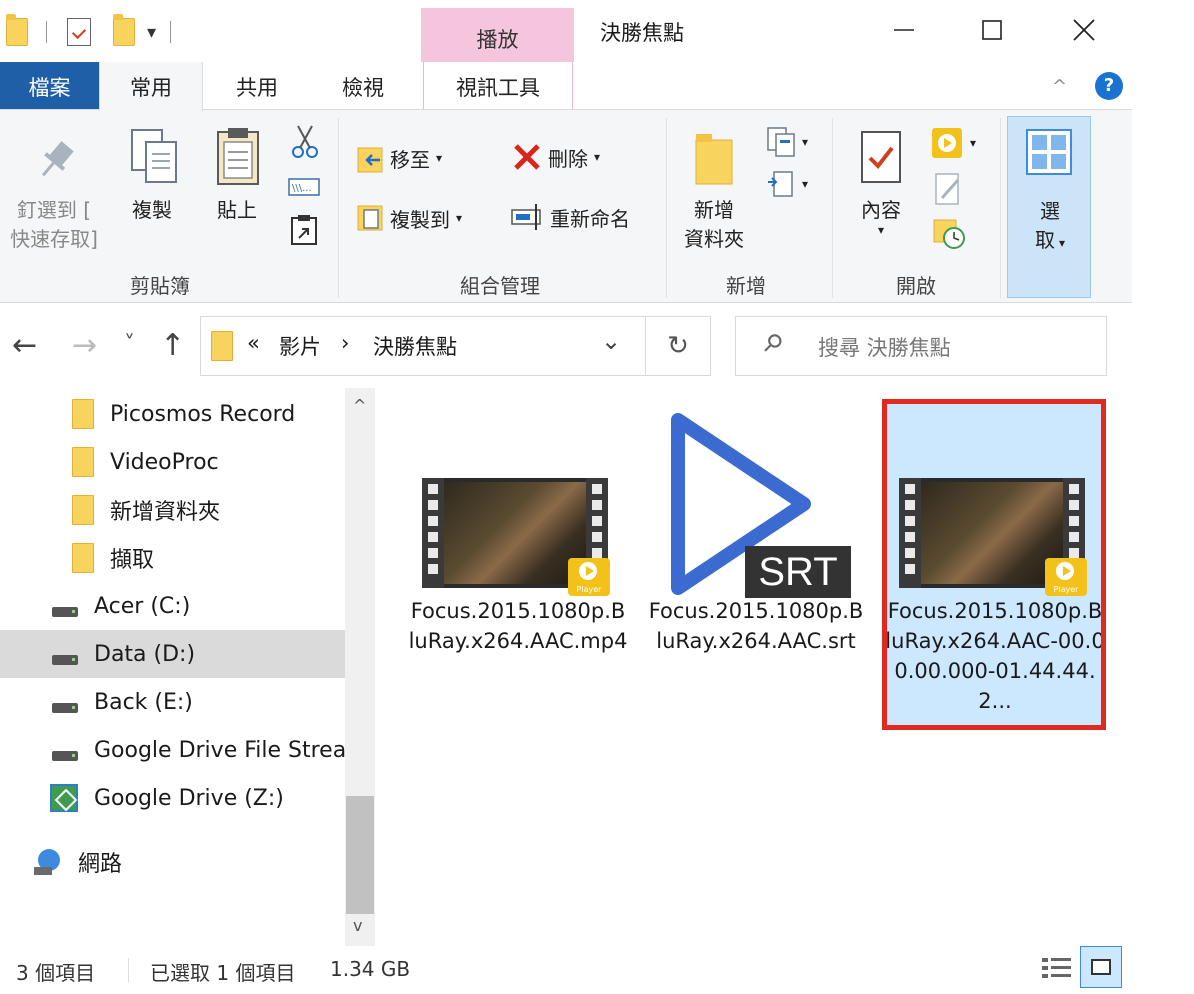  What do you see at coordinates (497, 35) in the screenshot?
I see `tab-play-context: 播放` at bounding box center [497, 35].